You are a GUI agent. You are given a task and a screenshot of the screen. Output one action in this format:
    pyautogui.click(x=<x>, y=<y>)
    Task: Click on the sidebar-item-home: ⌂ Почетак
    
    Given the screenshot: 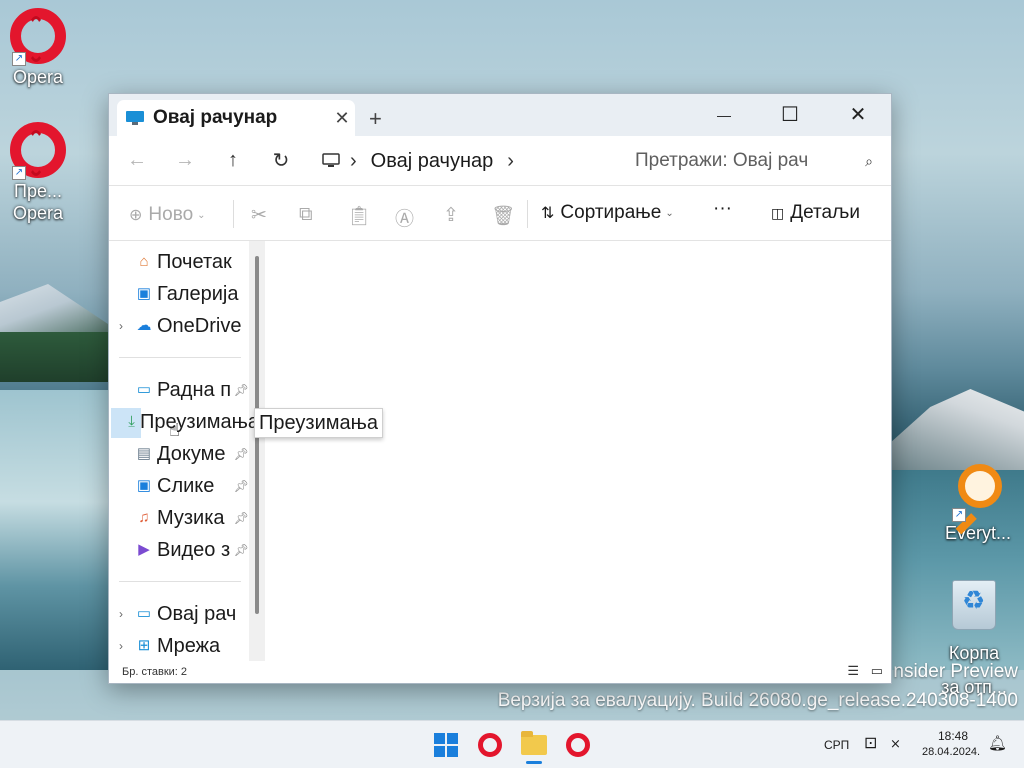 What is the action you would take?
    pyautogui.click(x=184, y=262)
    